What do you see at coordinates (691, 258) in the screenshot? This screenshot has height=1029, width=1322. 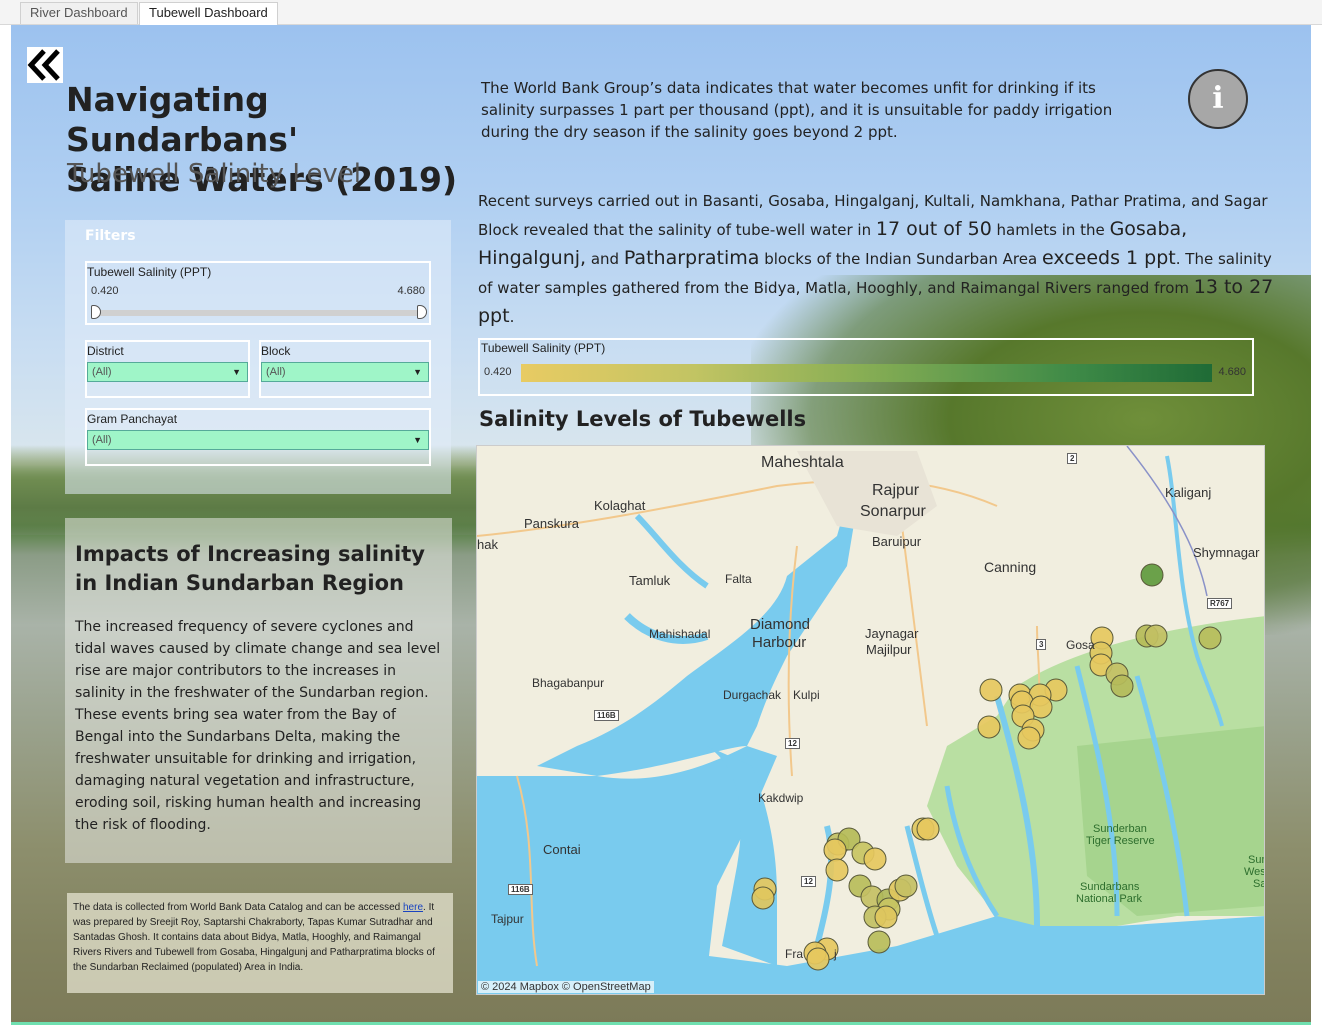 I see `survey-highlight: Patharpratima` at bounding box center [691, 258].